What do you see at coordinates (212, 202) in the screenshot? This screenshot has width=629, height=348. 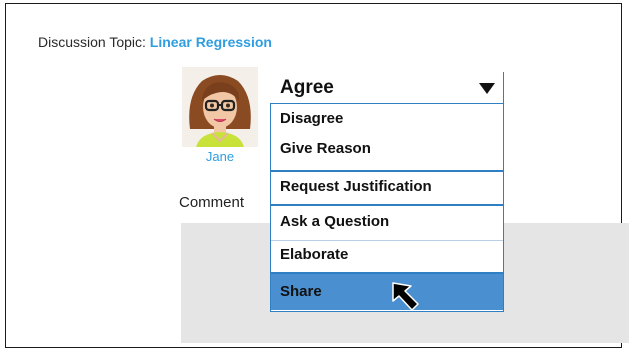 I see `comment-label: Comment` at bounding box center [212, 202].